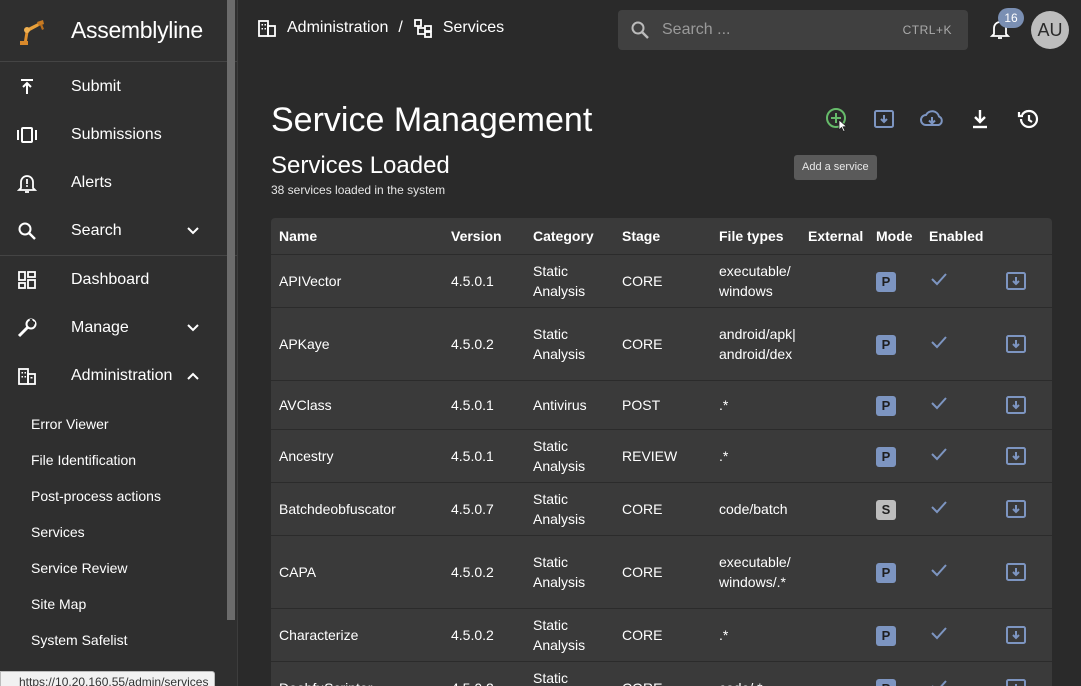  Describe the element at coordinates (724, 405) in the screenshot. I see `cell-file-types: .*` at that location.